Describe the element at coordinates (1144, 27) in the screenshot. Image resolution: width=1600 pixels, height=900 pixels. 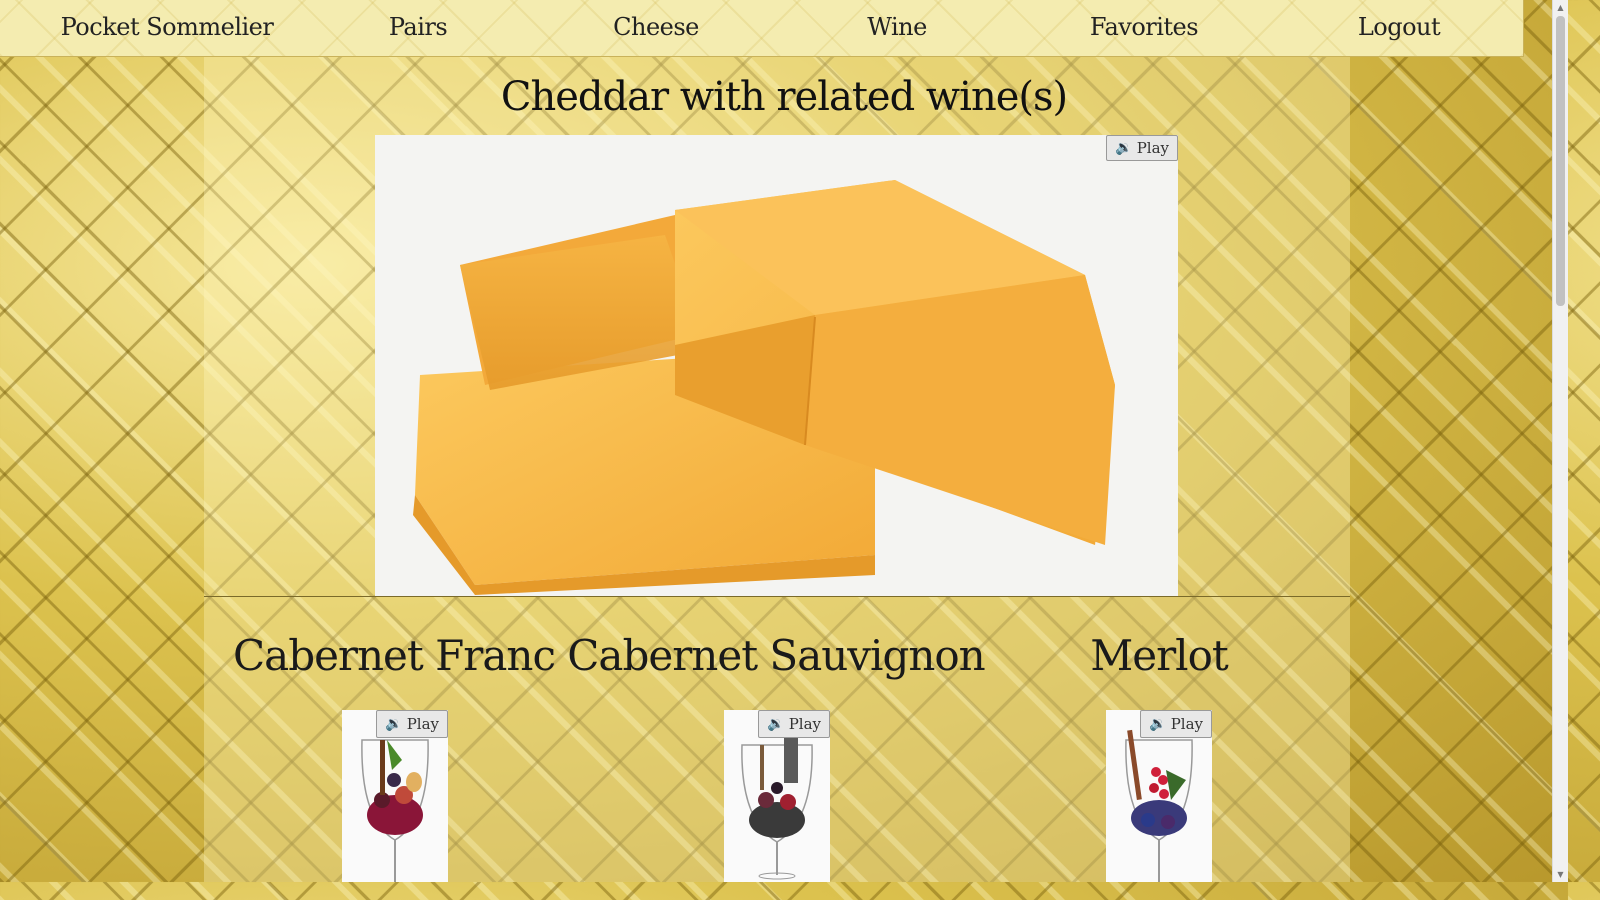
I see `nav-favorites: Favorites` at that location.